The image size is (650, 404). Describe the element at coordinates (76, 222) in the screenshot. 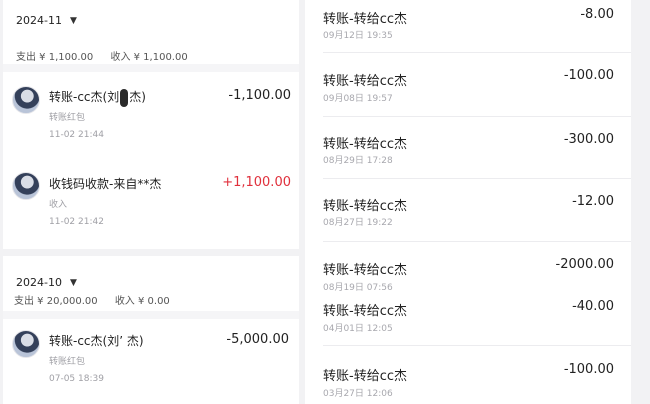

I see `transaction-time: 11-02 21:42` at that location.